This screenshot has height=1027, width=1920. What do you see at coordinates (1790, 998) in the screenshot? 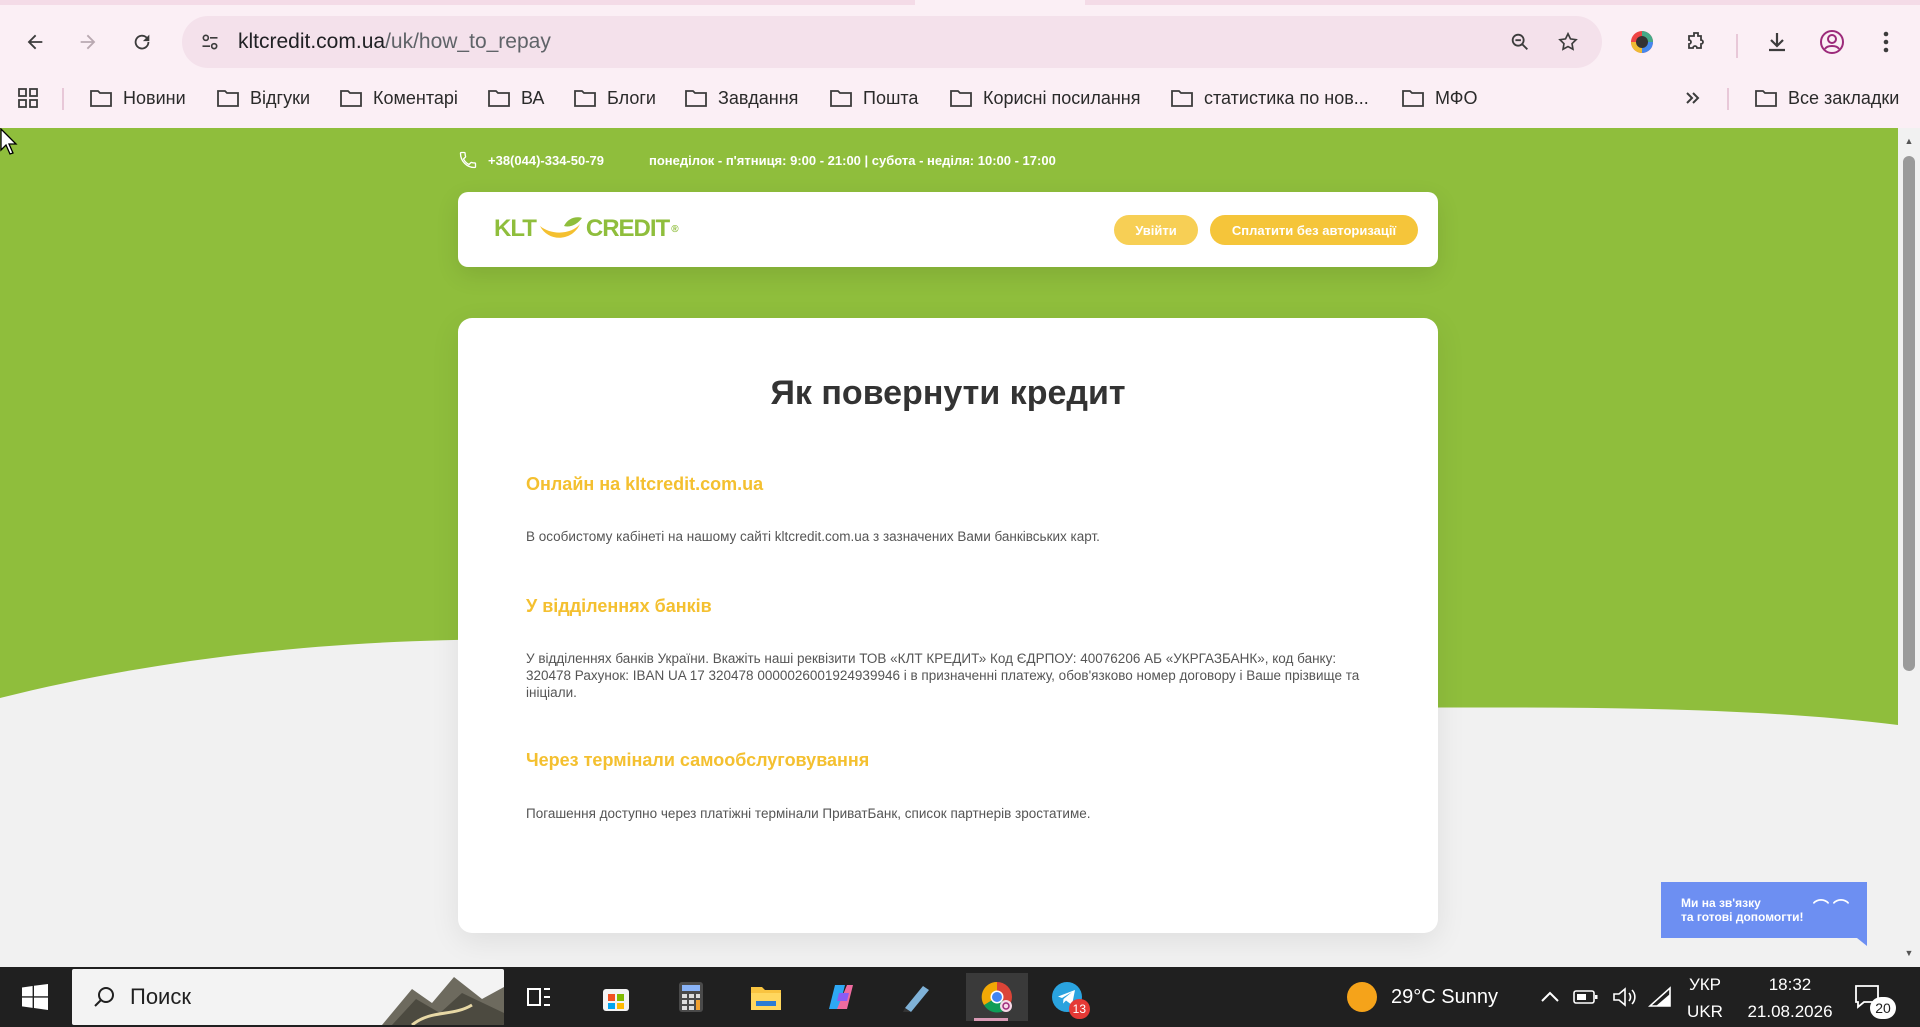
I see `clock: 18:32 21.08.2026` at bounding box center [1790, 998].